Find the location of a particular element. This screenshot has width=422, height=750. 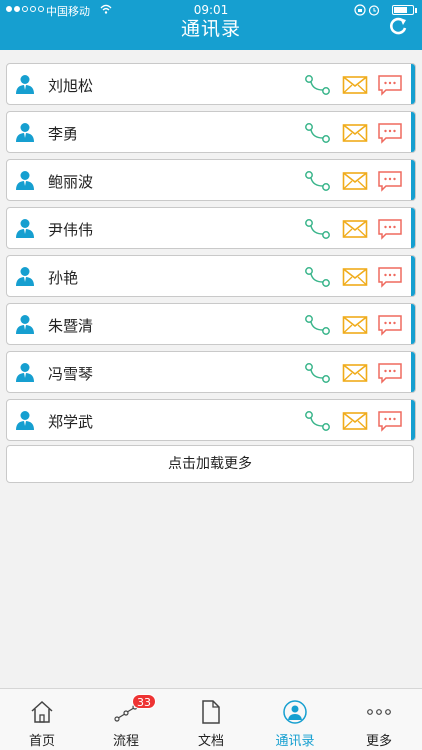

tab-label: 流程 is located at coordinates (125, 741).